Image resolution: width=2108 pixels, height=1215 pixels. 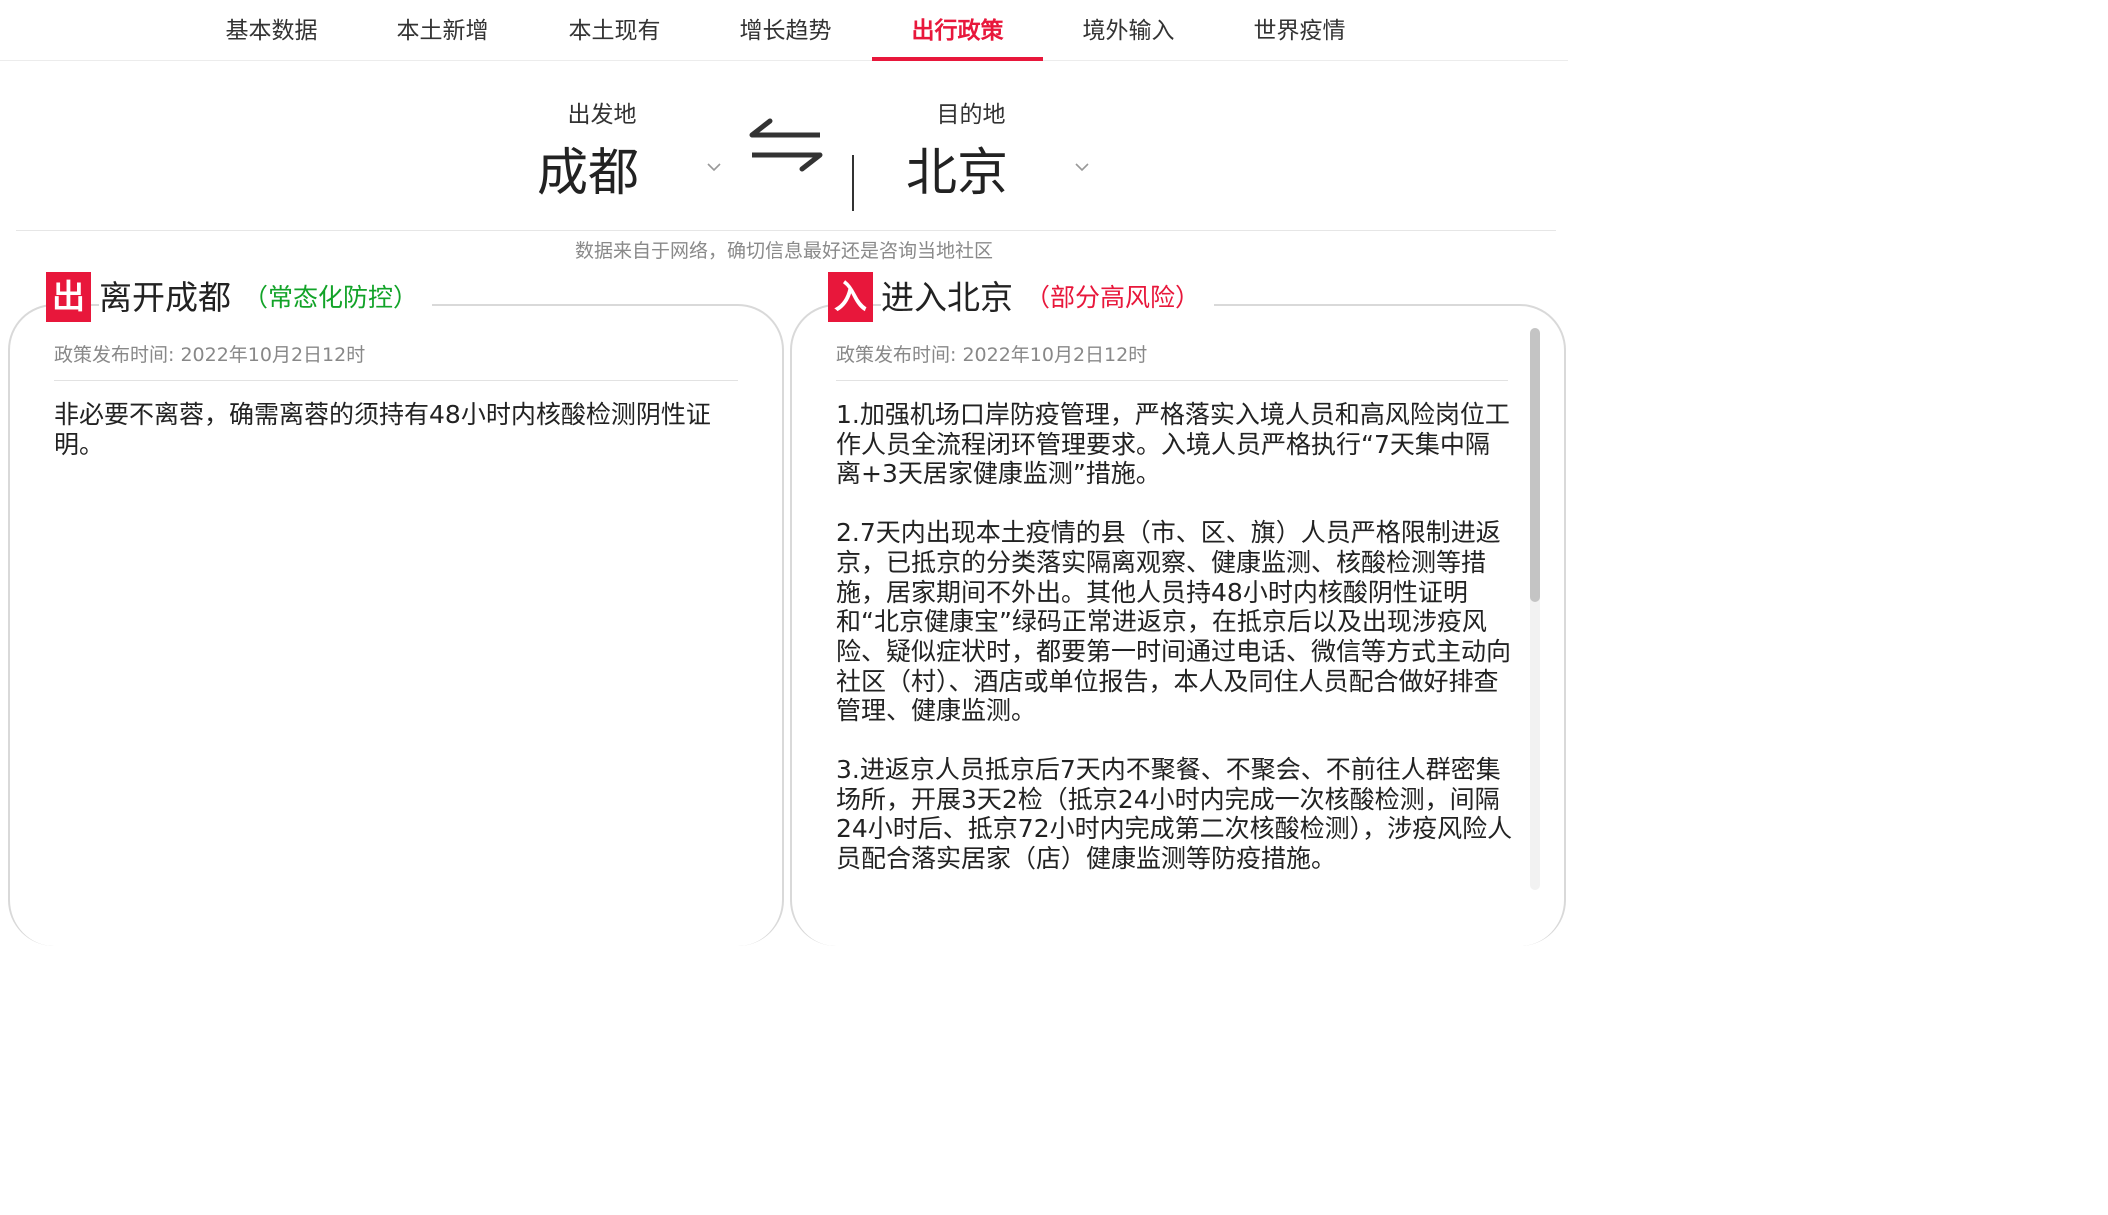 I want to click on enter-divider, so click(x=1172, y=380).